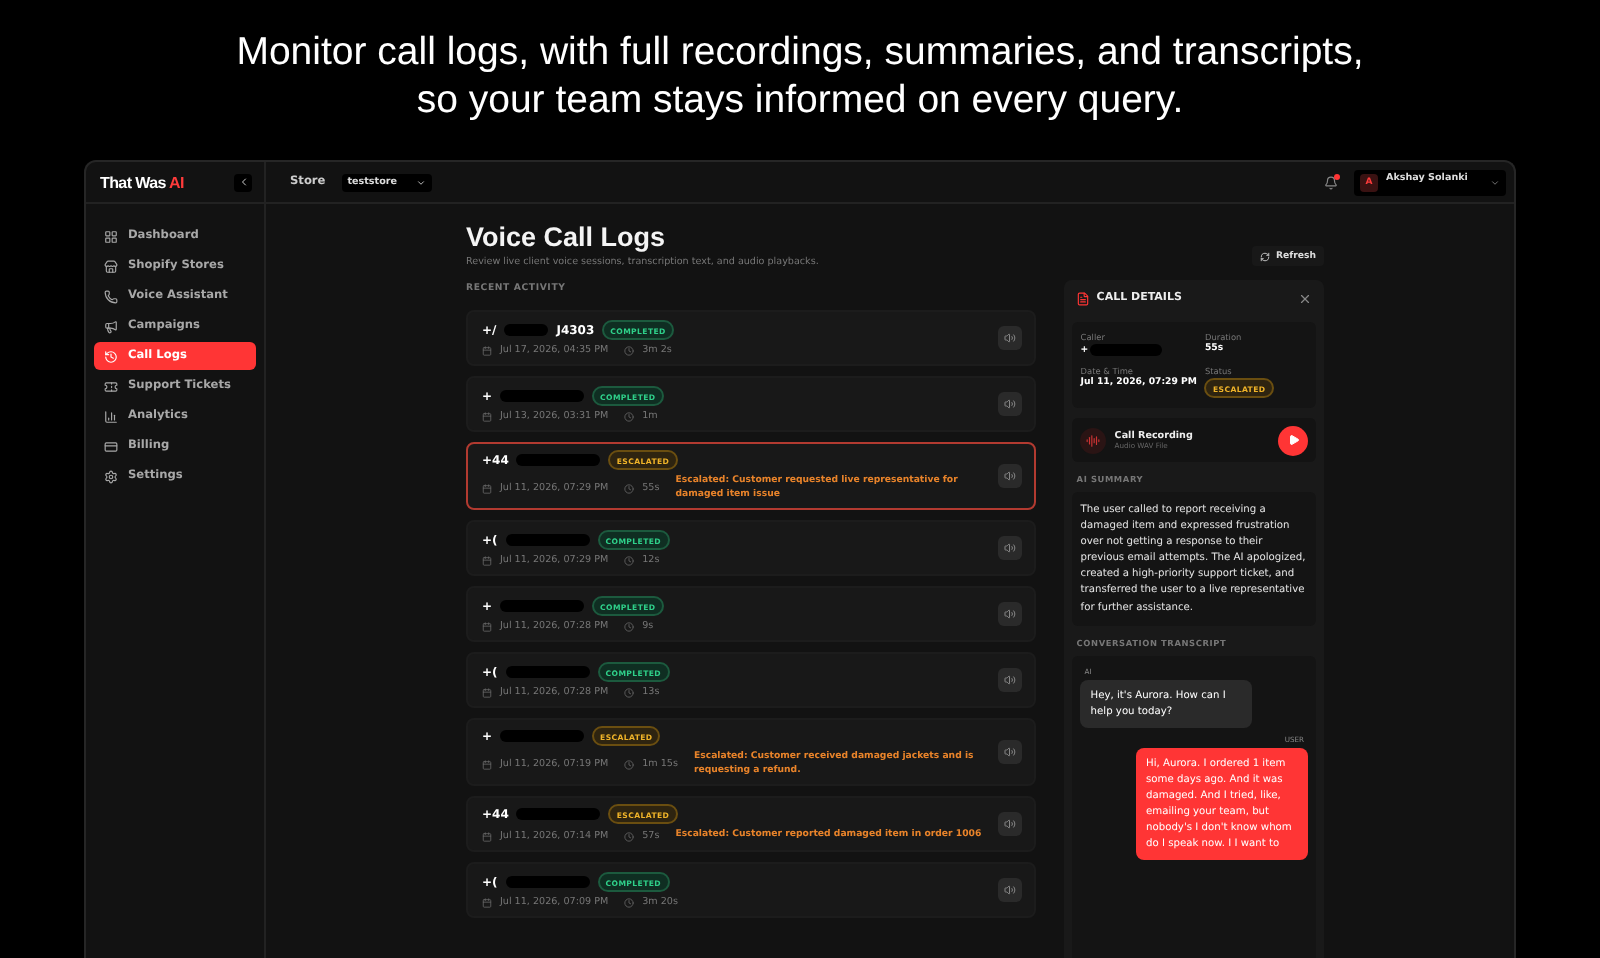 This screenshot has height=958, width=1600. What do you see at coordinates (111, 236) in the screenshot?
I see `grid-icon` at bounding box center [111, 236].